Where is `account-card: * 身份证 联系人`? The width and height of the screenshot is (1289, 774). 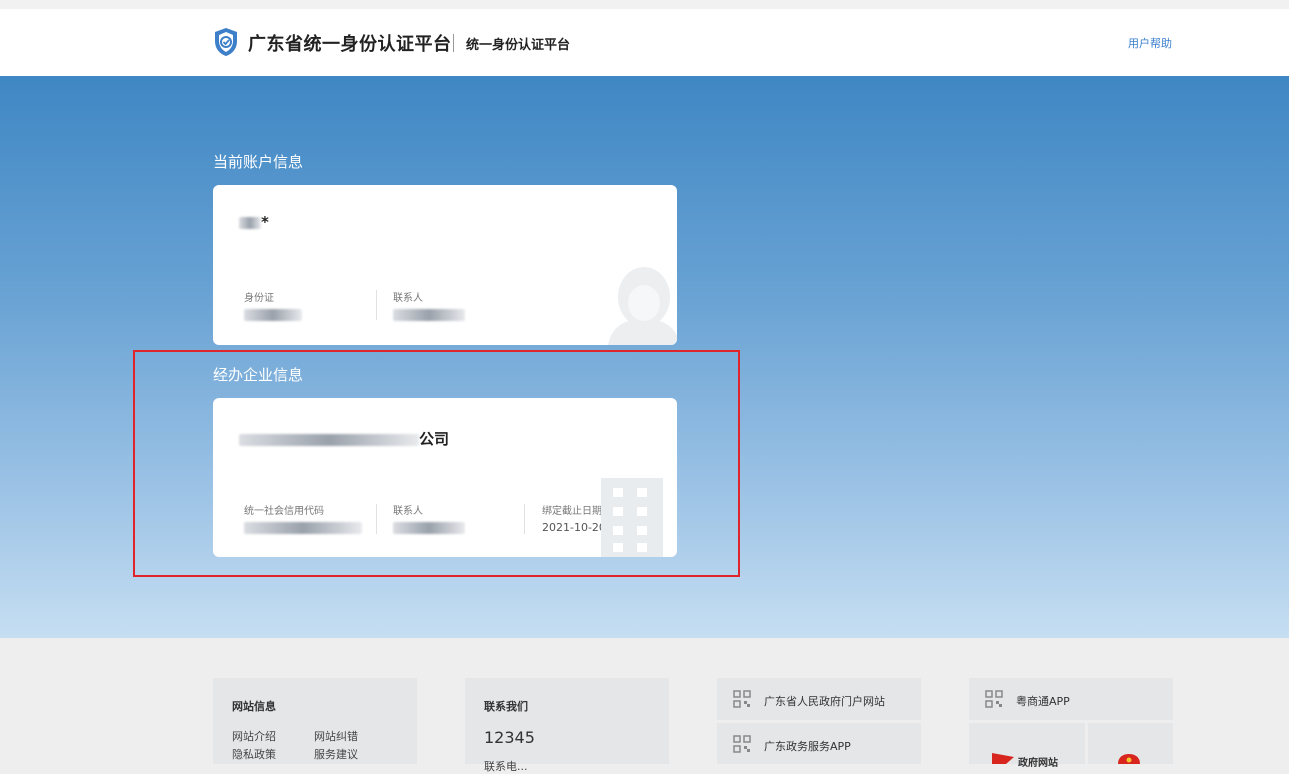 account-card: * 身份证 联系人 is located at coordinates (445, 265).